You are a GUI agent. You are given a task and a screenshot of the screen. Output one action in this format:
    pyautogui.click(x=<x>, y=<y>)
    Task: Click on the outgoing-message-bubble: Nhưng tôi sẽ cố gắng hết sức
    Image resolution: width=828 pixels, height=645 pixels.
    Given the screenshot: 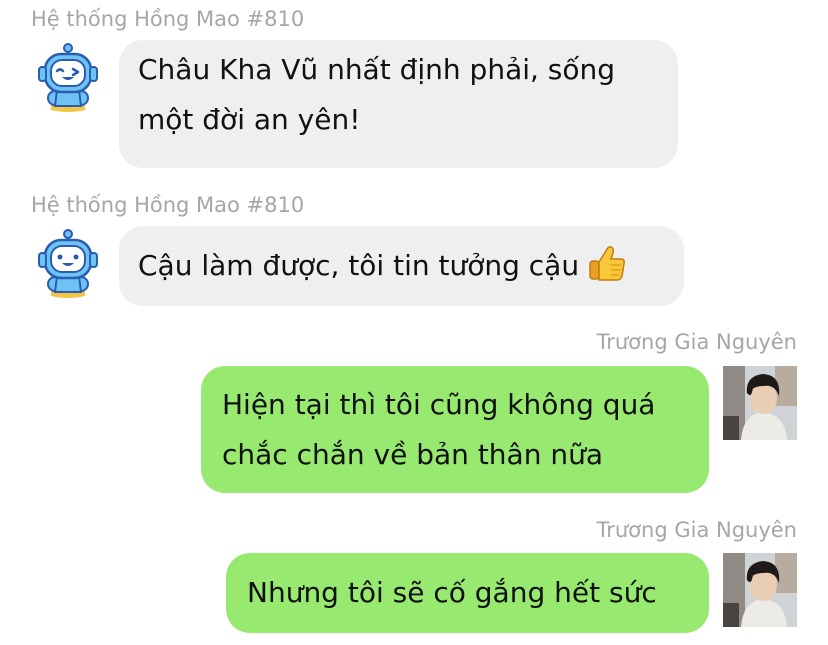 What is the action you would take?
    pyautogui.click(x=467, y=593)
    